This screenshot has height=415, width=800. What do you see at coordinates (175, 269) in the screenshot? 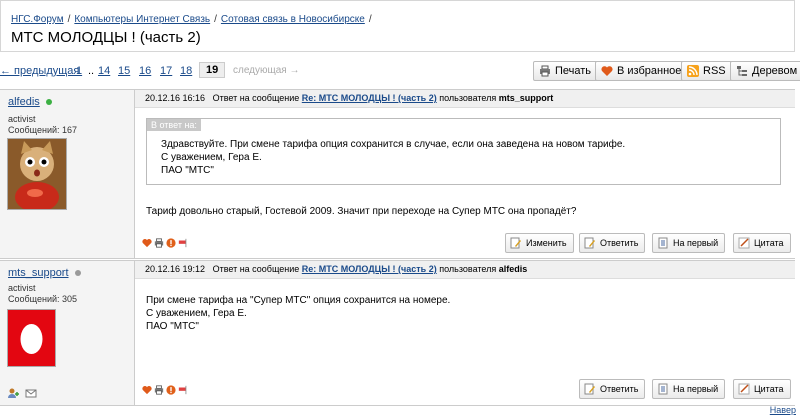
I see `post-date: 20.12.16 19:12` at bounding box center [175, 269].